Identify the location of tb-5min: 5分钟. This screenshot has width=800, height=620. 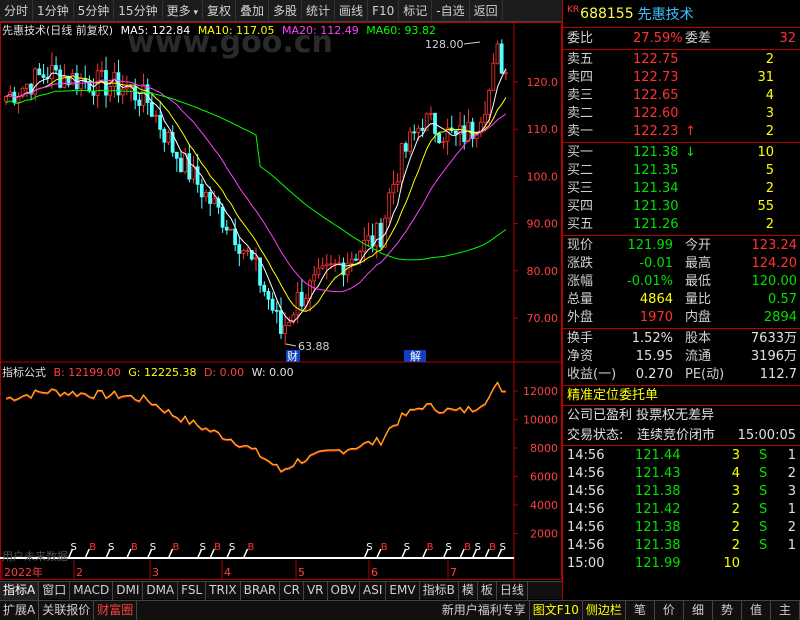
(94, 11).